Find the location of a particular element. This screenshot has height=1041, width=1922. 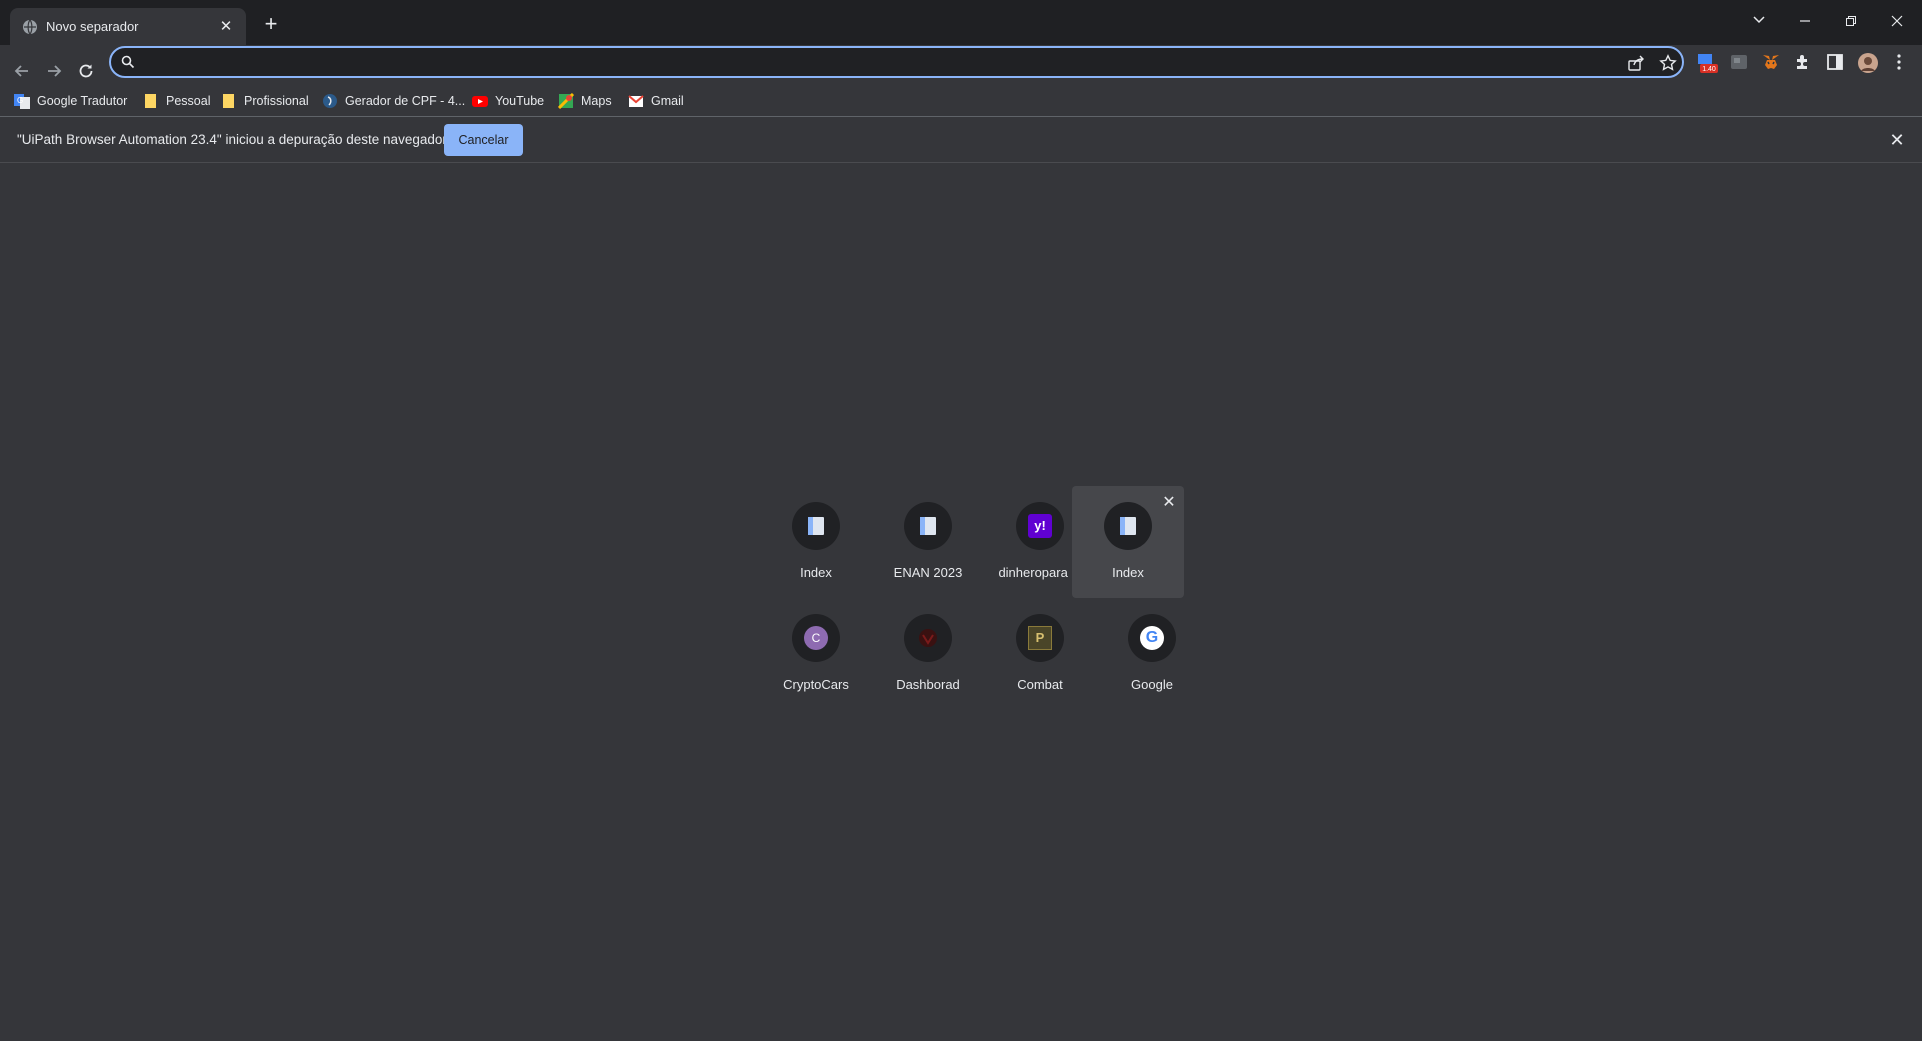

minimize-button is located at coordinates (1805, 23).